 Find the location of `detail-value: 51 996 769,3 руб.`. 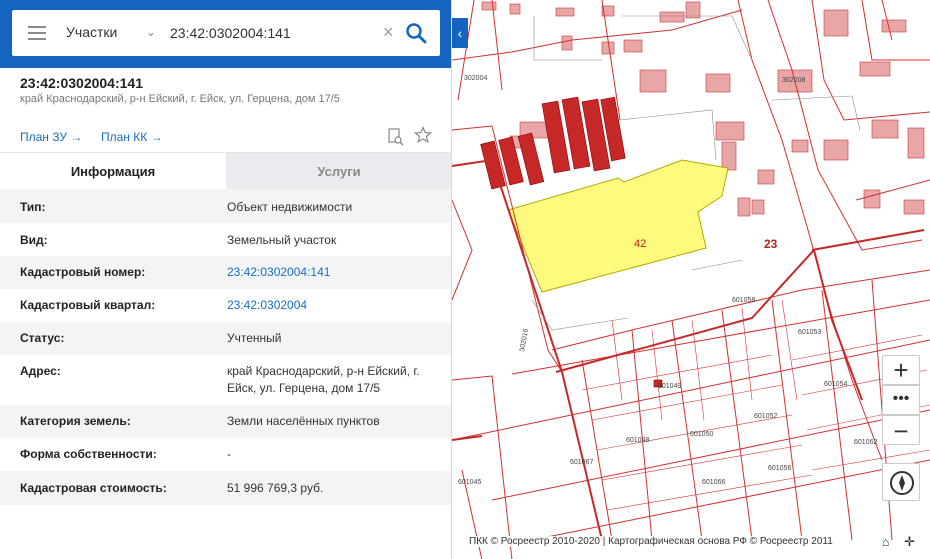

detail-value: 51 996 769,3 руб. is located at coordinates (275, 488).